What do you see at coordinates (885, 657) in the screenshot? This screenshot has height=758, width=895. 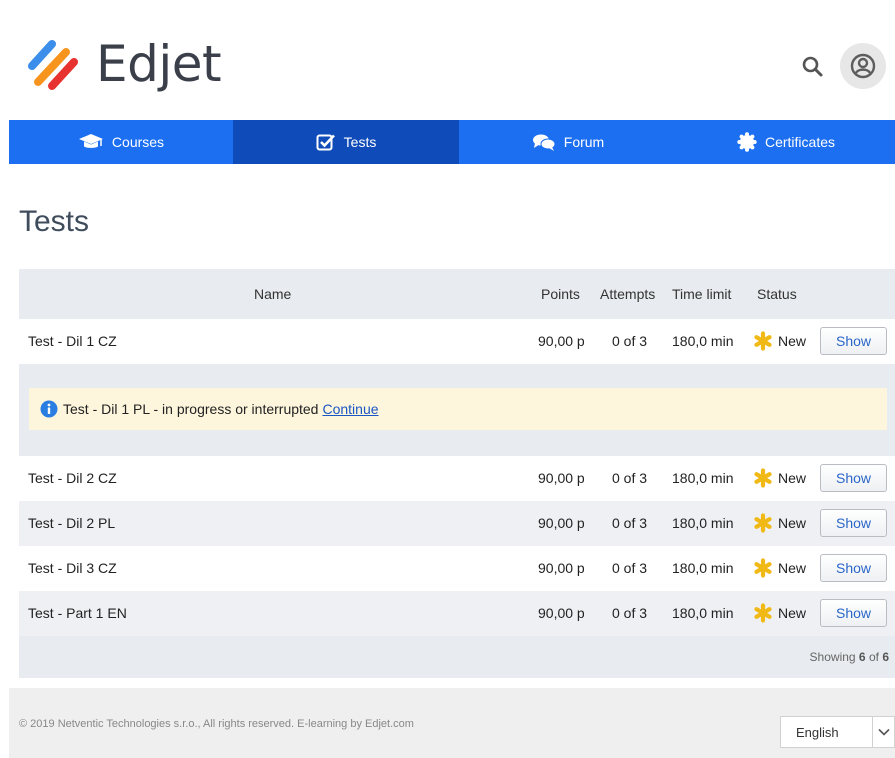 I see `showing-total: 6` at bounding box center [885, 657].